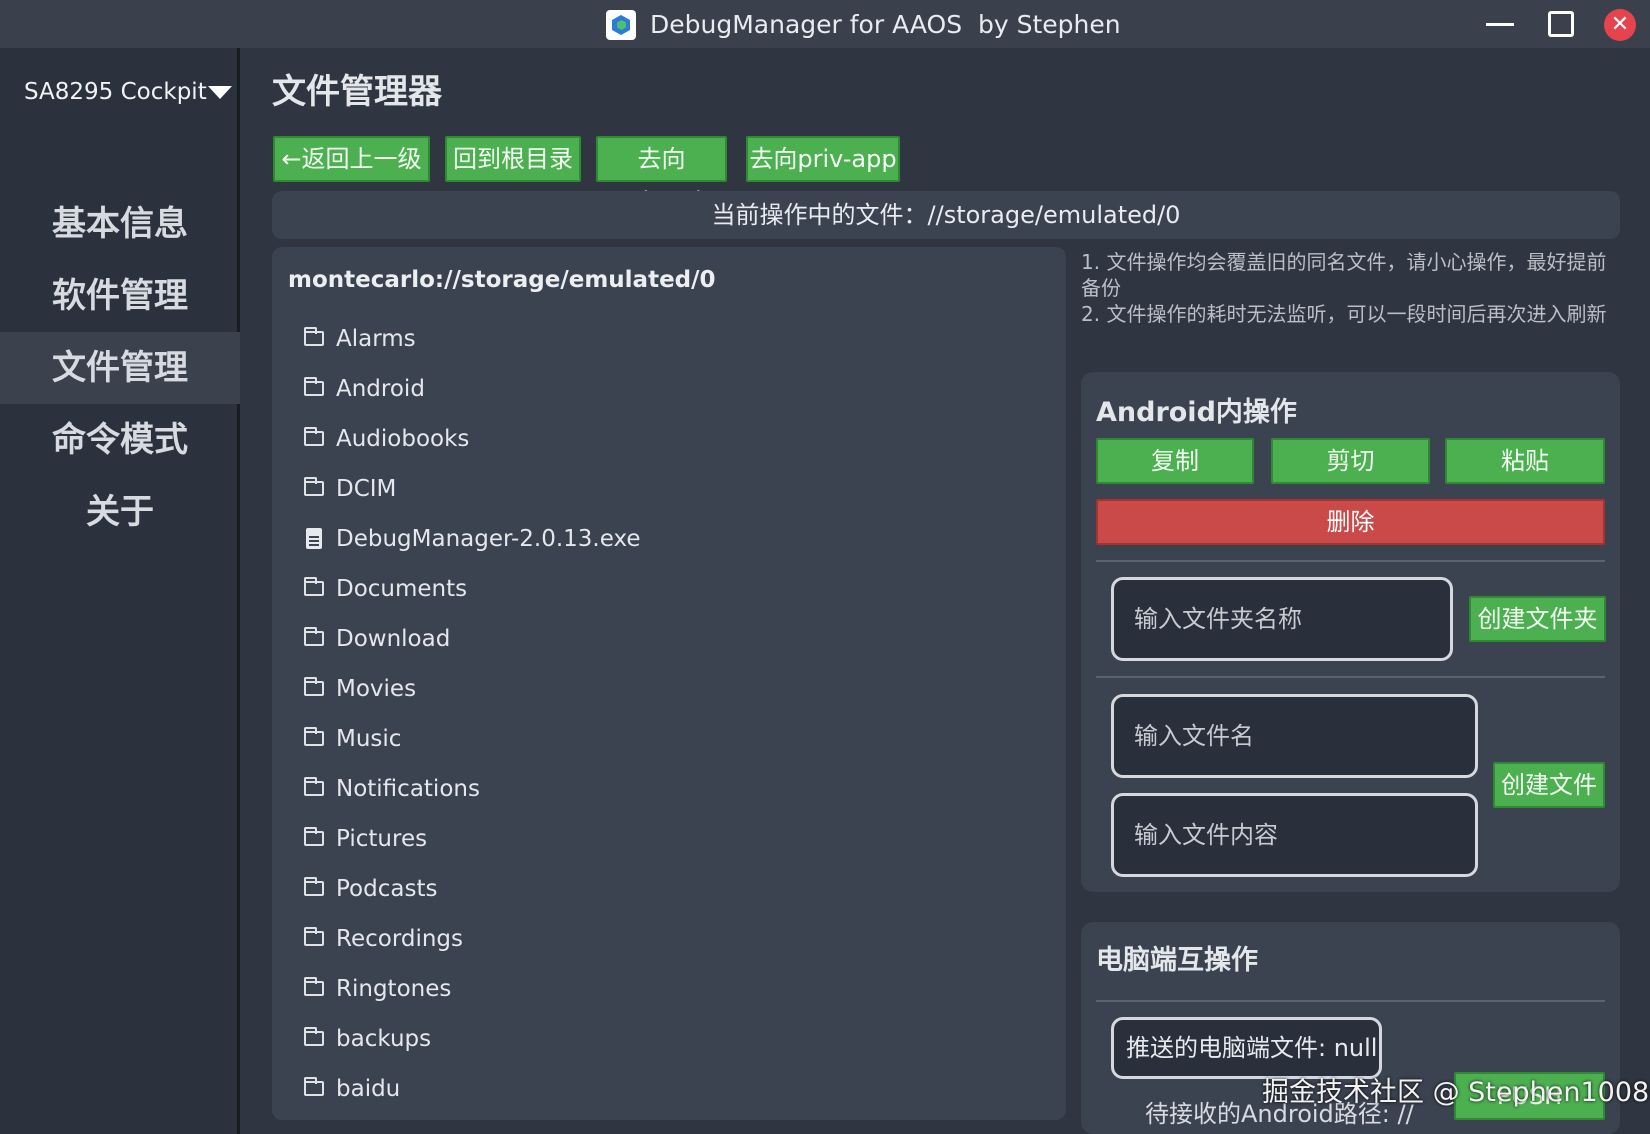 The height and width of the screenshot is (1134, 1650). Describe the element at coordinates (1620, 25) in the screenshot. I see `close-icon: ✕` at that location.